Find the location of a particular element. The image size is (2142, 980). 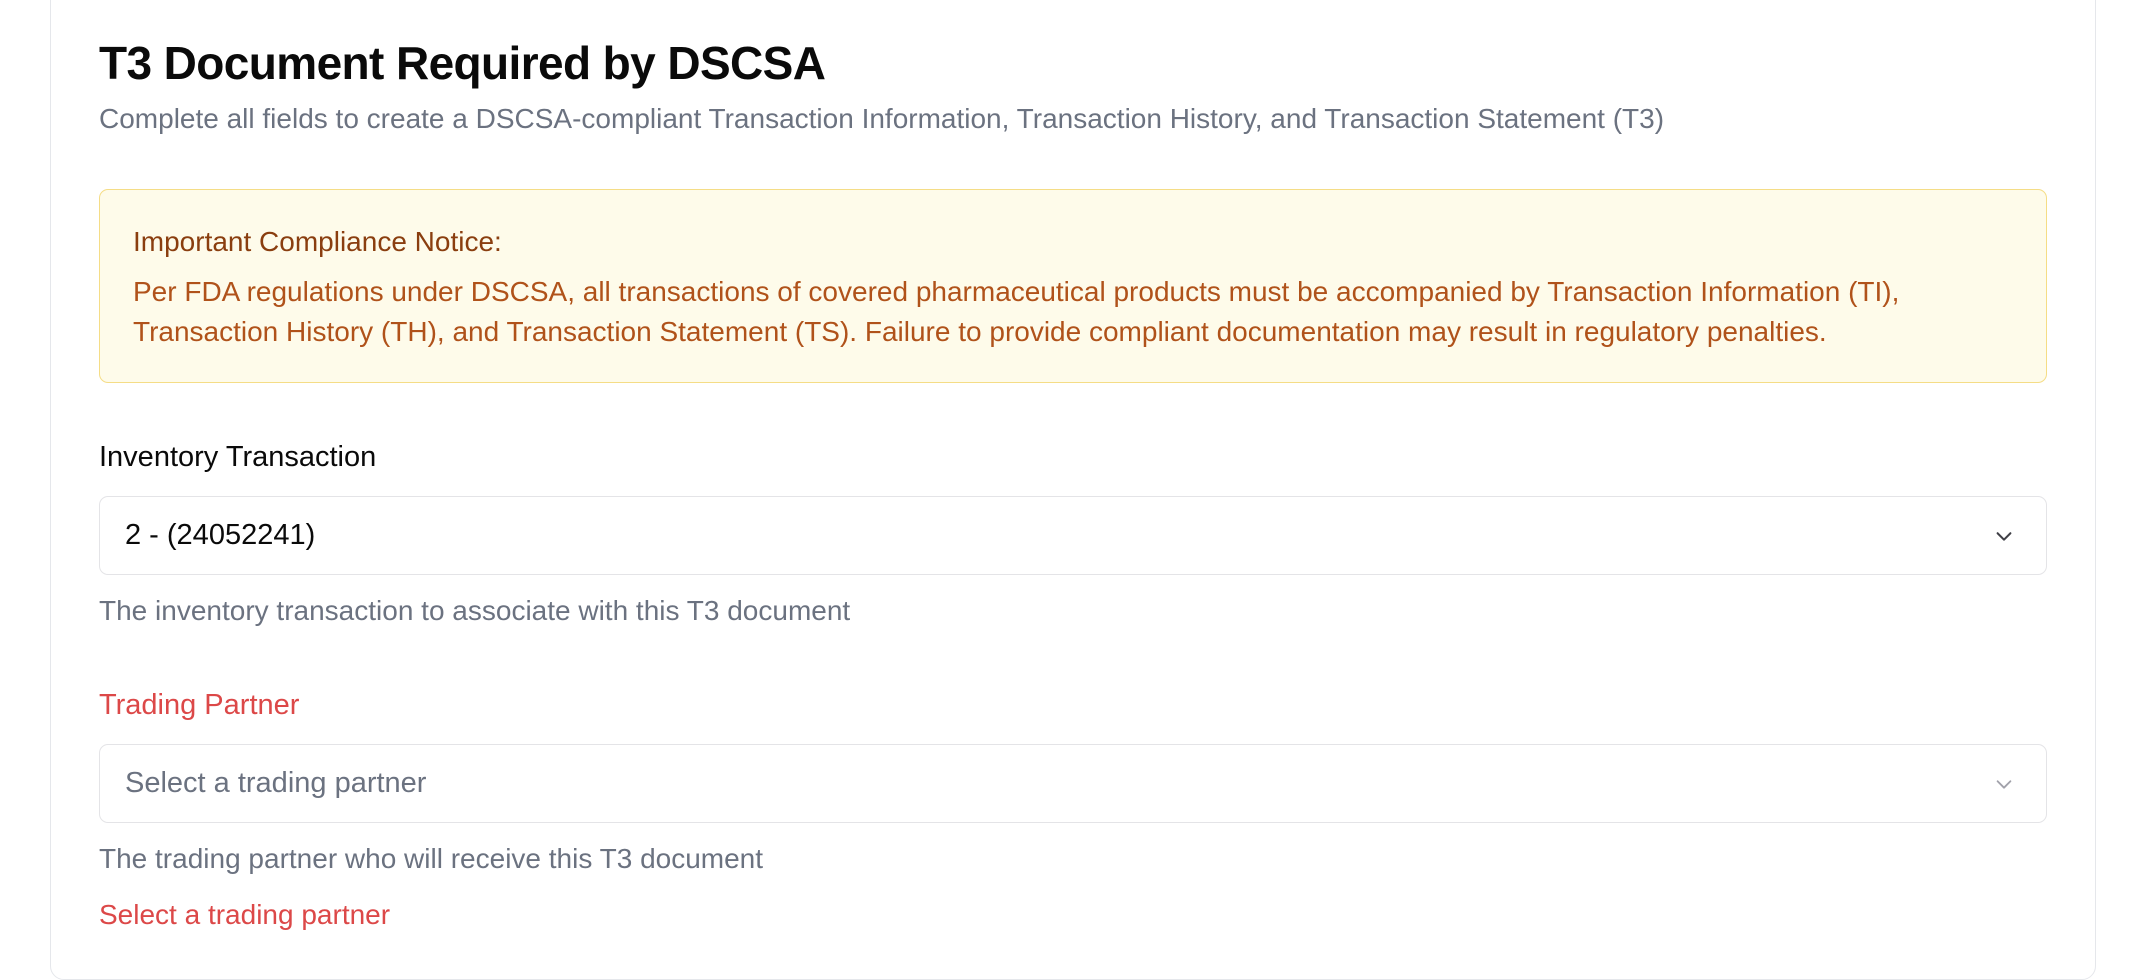

inventory-transaction-value: 2 - (24052241) is located at coordinates (220, 535).